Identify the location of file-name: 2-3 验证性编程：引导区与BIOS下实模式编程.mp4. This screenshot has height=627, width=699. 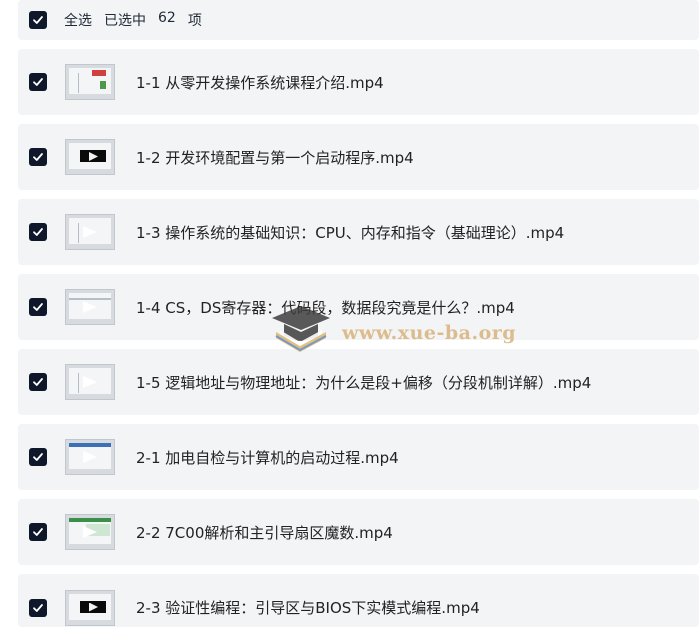
(308, 607).